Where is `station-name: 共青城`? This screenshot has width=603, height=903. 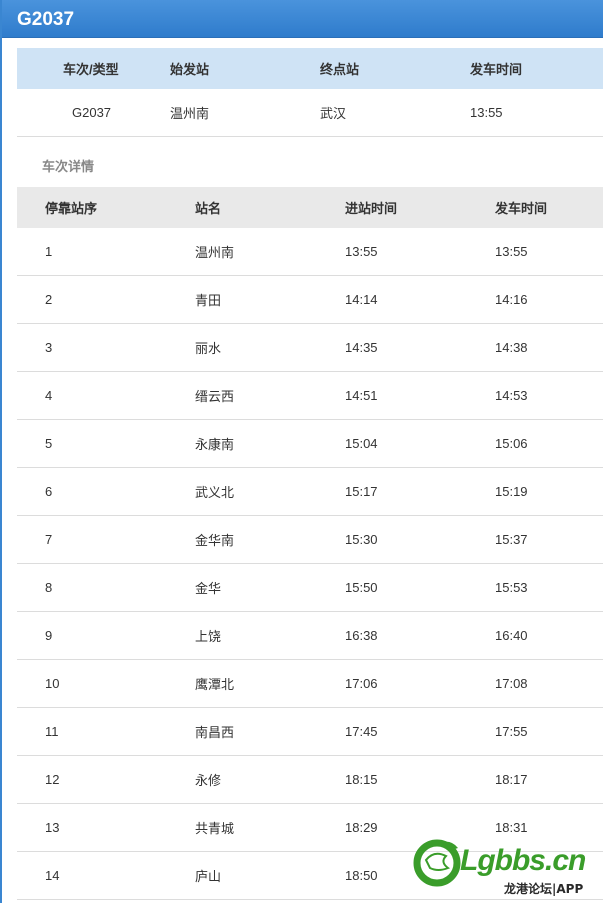
station-name: 共青城 is located at coordinates (215, 828).